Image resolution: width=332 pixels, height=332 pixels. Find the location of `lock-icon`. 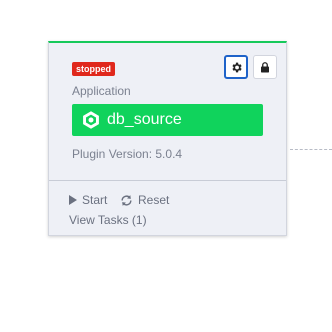

lock-icon is located at coordinates (265, 66).